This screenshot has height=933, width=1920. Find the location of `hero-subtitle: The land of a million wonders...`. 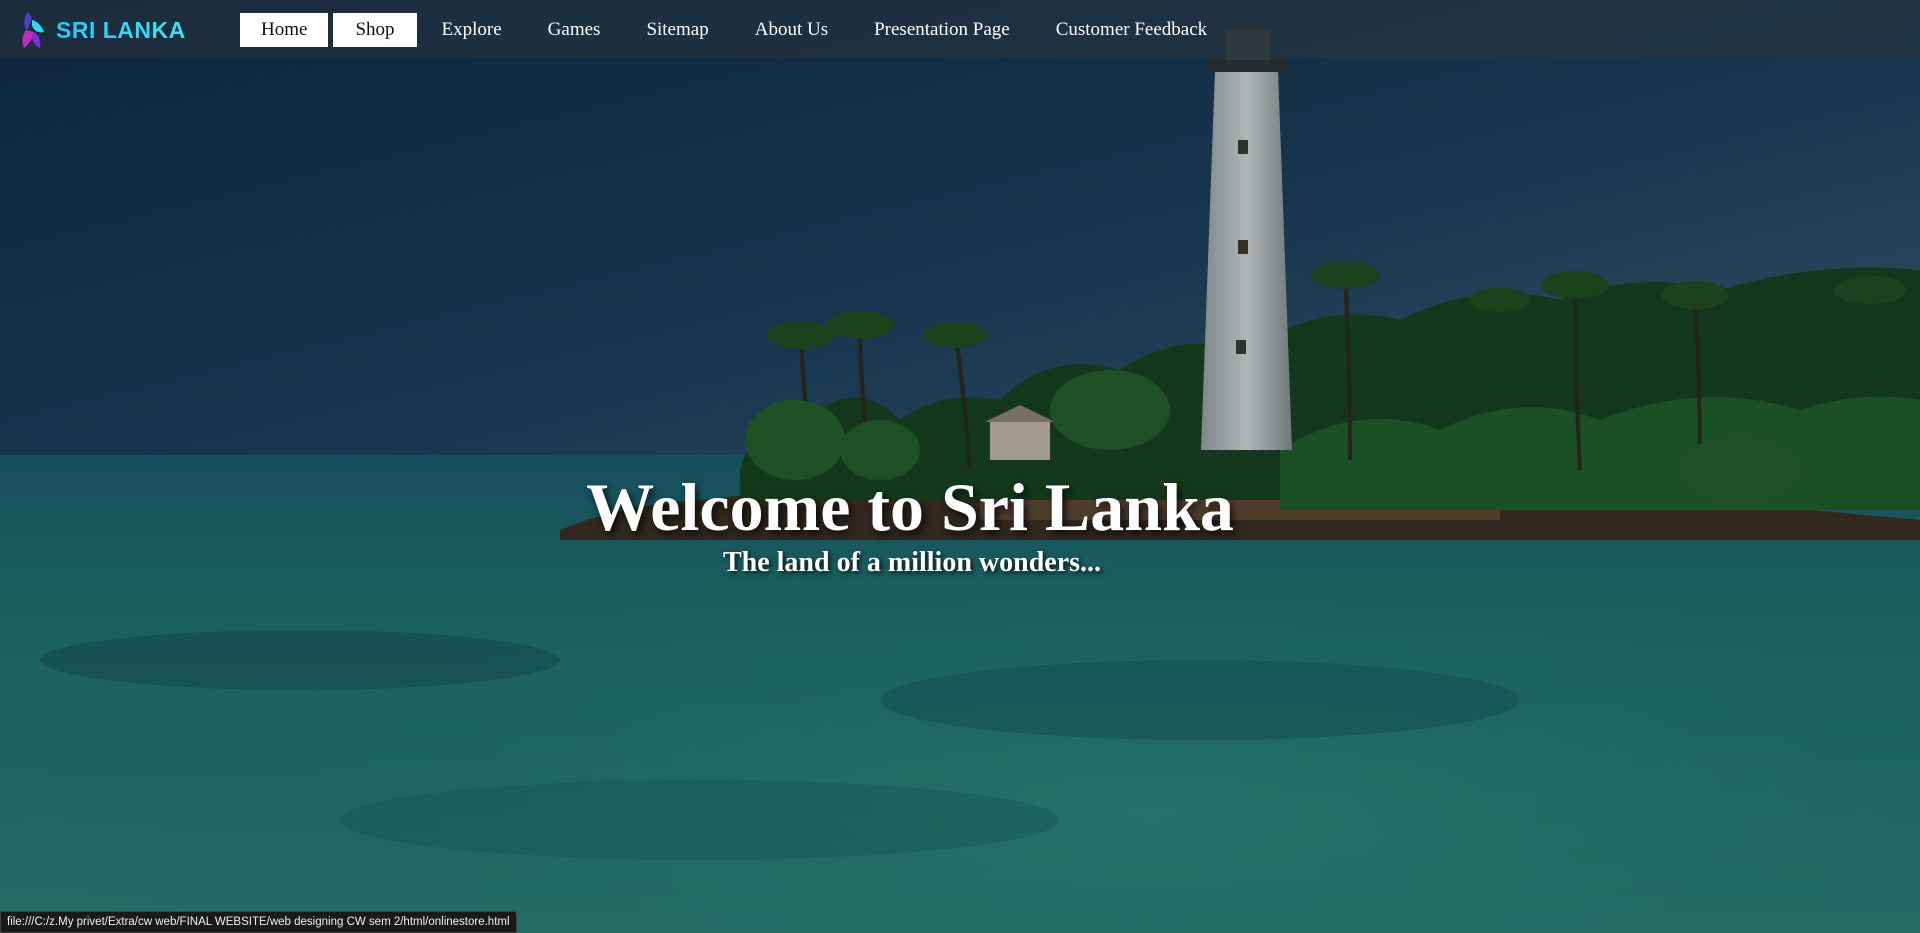

hero-subtitle: The land of a million wonders... is located at coordinates (912, 562).